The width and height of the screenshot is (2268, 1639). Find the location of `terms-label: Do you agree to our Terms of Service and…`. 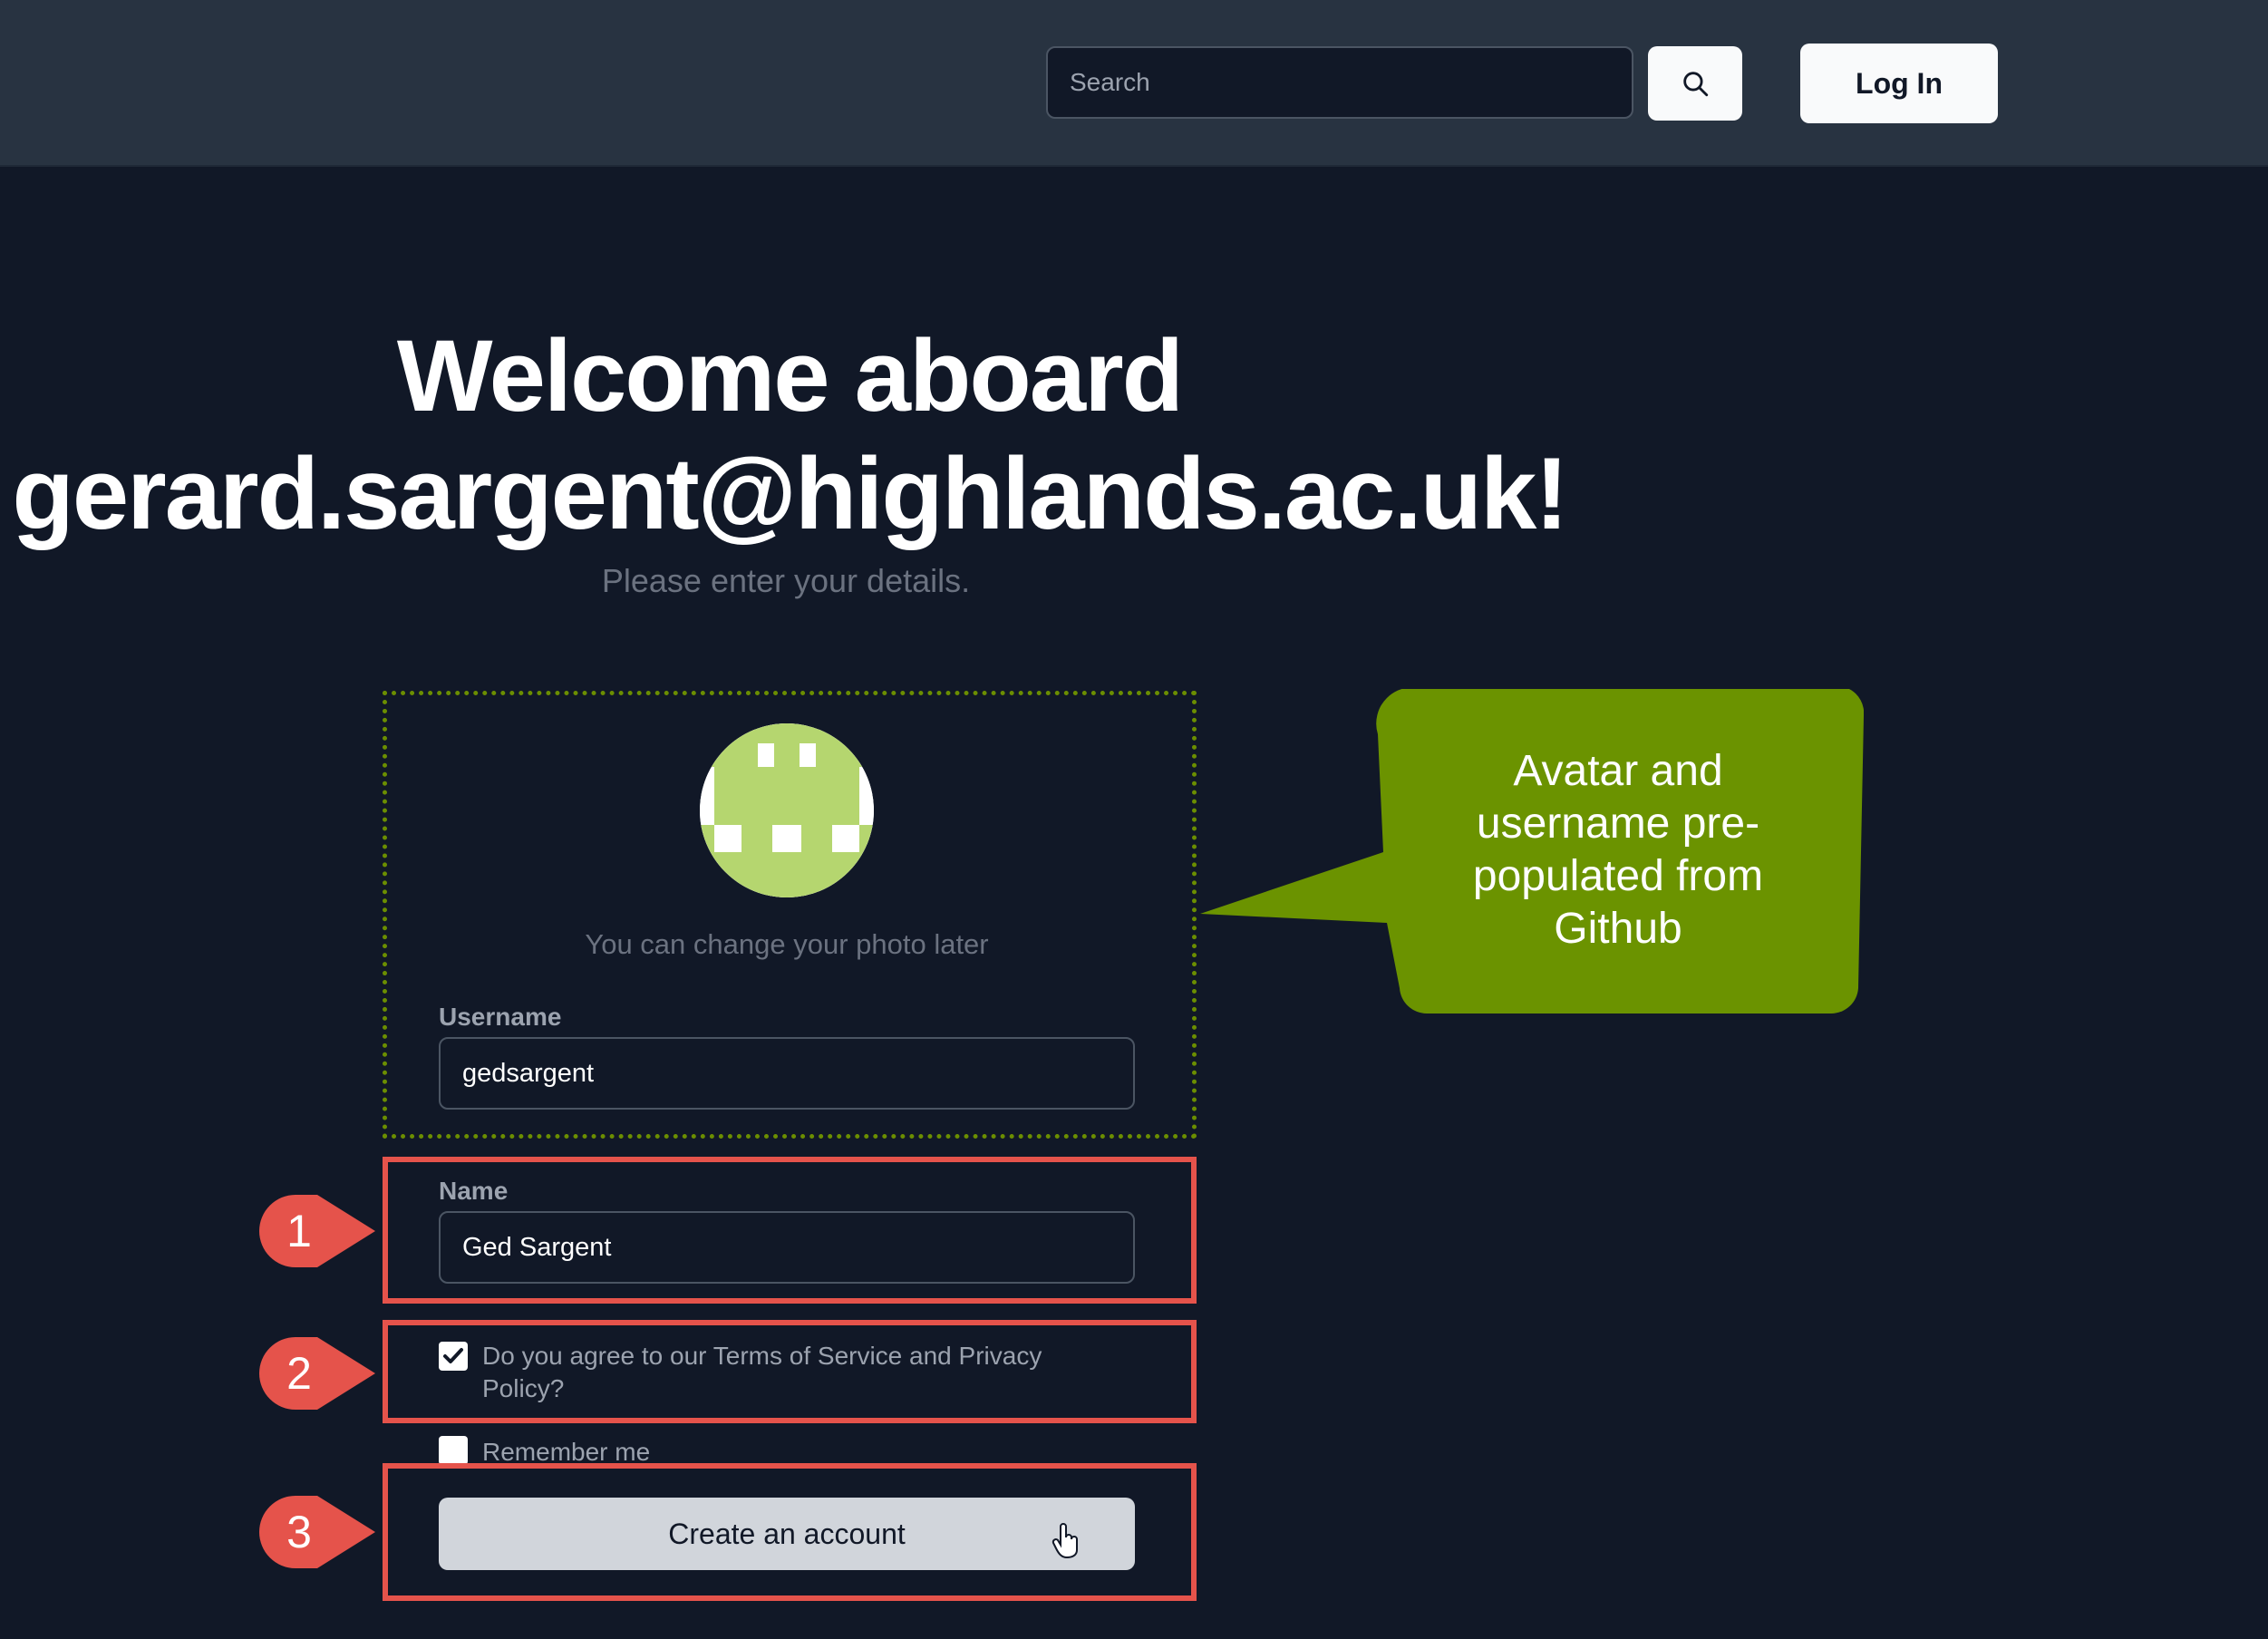

terms-label: Do you agree to our Terms of Service and… is located at coordinates (762, 1372).